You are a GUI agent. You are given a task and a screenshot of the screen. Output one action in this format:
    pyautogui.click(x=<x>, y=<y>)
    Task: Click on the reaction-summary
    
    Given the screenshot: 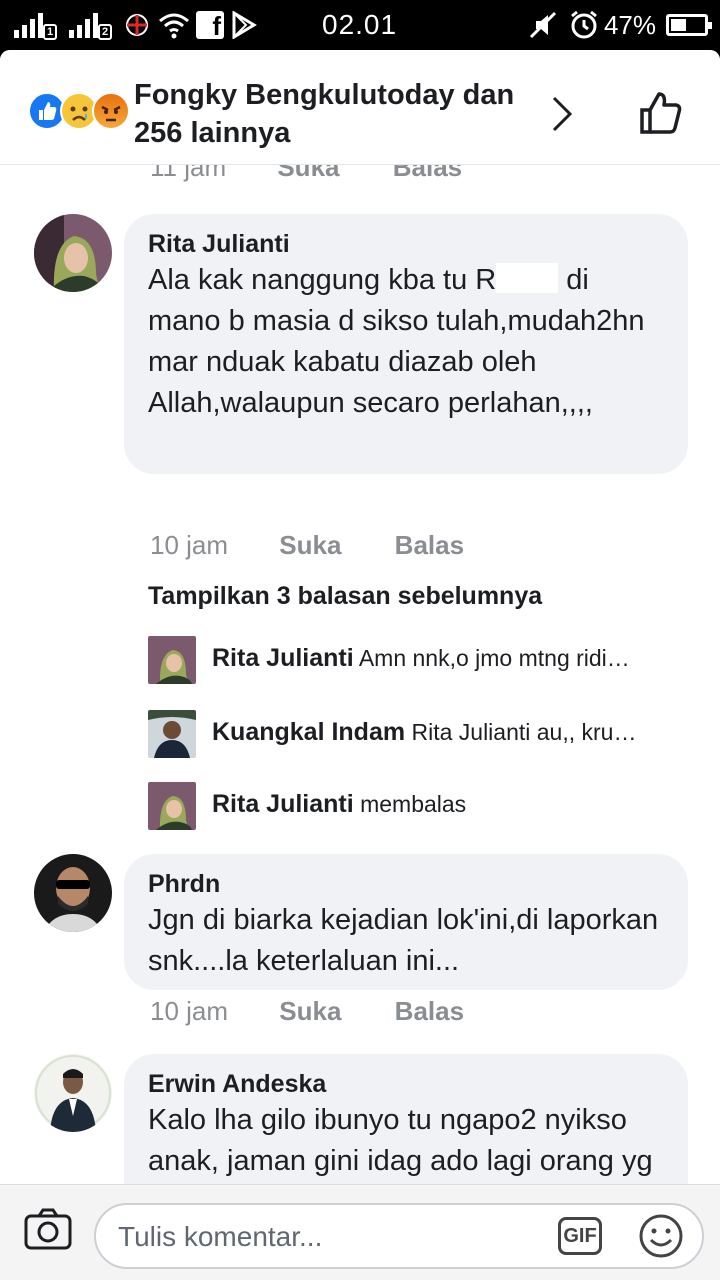 What is the action you would take?
    pyautogui.click(x=80, y=111)
    